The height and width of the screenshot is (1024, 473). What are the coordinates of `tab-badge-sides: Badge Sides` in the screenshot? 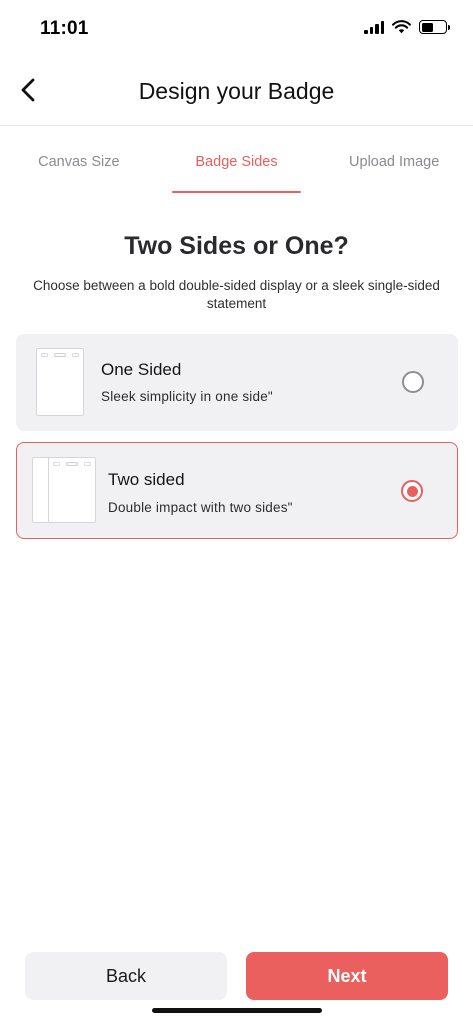 It's located at (237, 166).